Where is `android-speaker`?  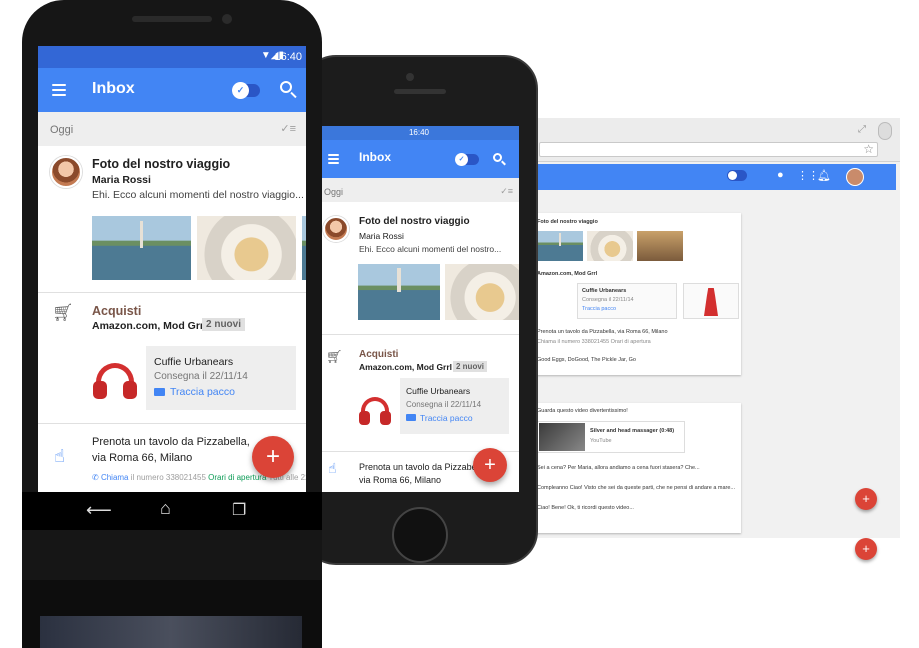
android-speaker is located at coordinates (172, 19).